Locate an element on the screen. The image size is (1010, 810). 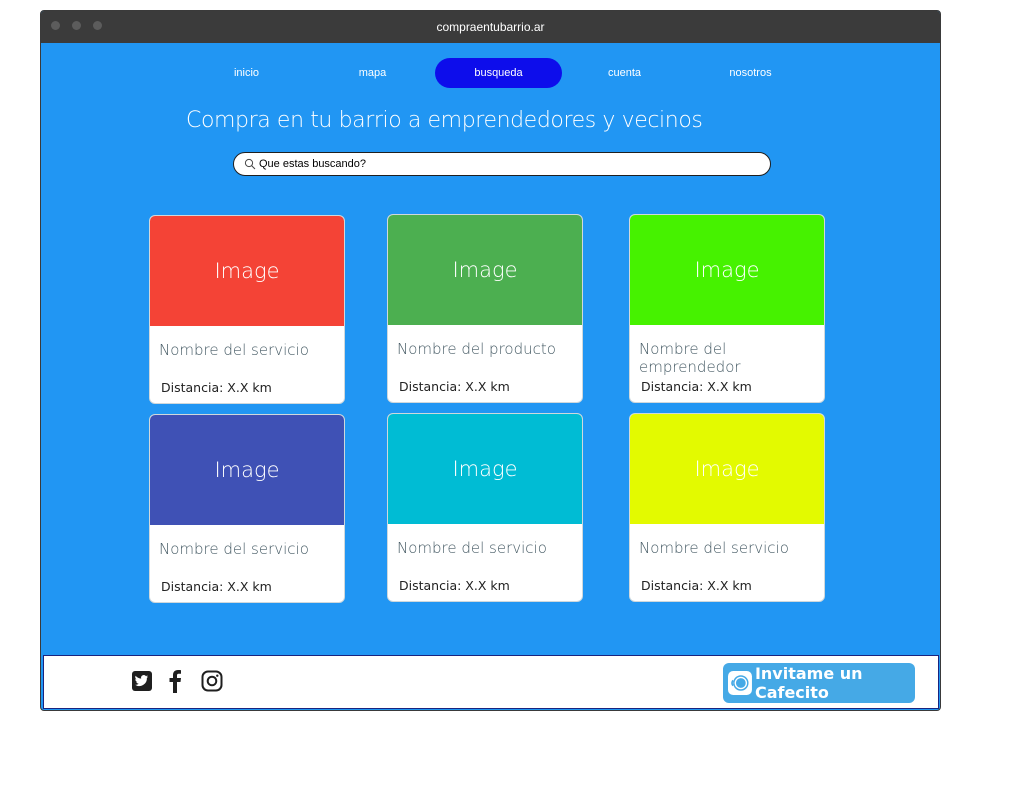
minimize-dot is located at coordinates (76, 25).